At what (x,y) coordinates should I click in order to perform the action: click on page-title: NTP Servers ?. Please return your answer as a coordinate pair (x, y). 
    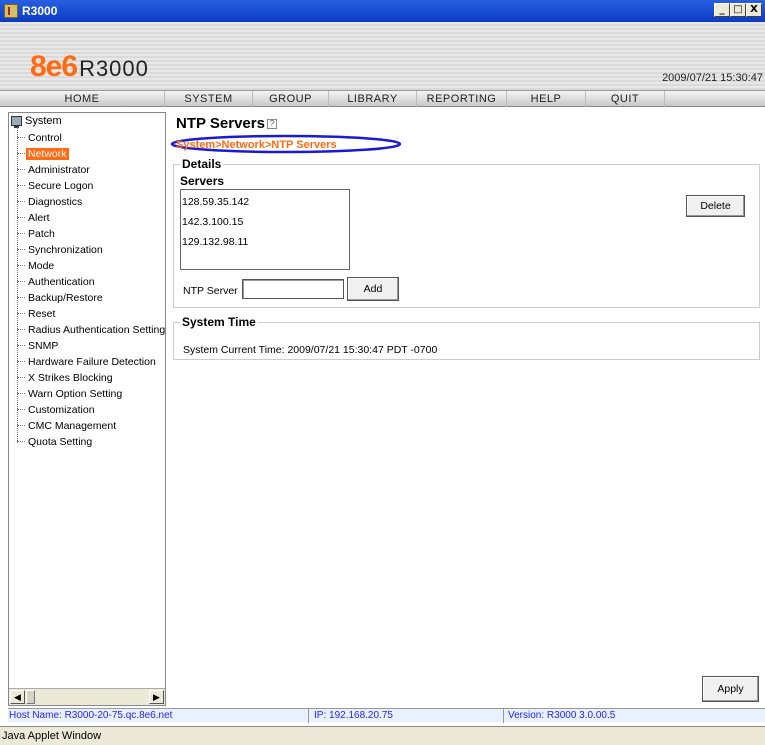
    Looking at the image, I should click on (226, 123).